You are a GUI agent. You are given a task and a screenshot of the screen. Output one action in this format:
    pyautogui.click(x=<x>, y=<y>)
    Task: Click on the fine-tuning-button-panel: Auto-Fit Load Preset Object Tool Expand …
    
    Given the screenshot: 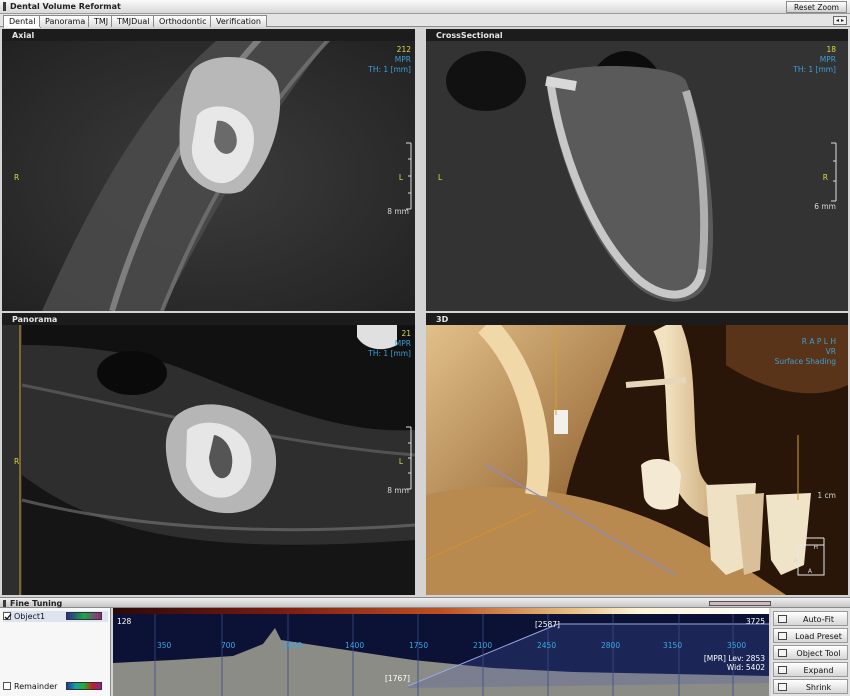 What is the action you would take?
    pyautogui.click(x=810, y=652)
    